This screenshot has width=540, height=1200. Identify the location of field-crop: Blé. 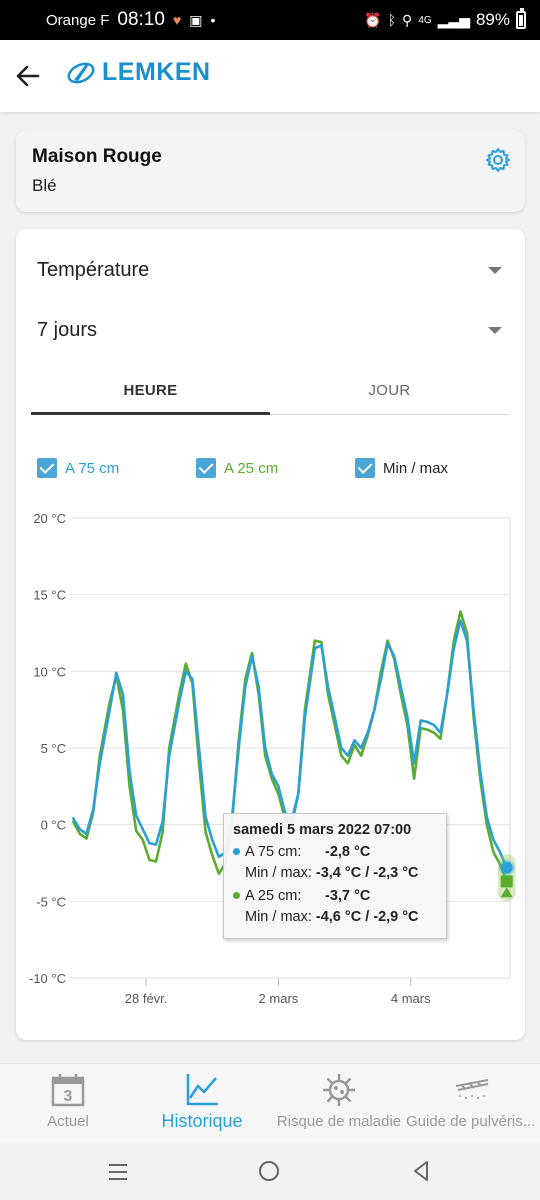
(44, 185).